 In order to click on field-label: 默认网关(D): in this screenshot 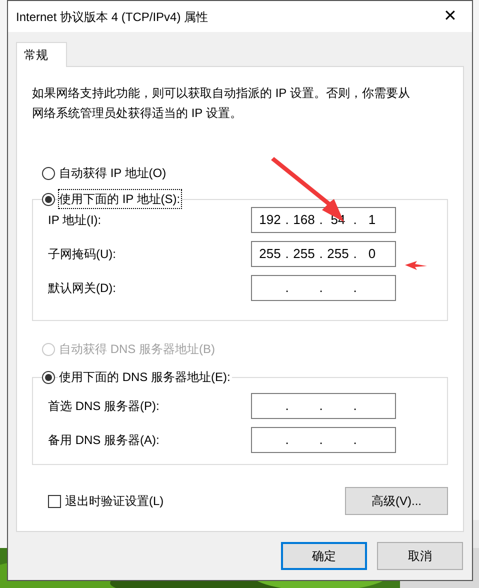, I will do `click(82, 288)`.